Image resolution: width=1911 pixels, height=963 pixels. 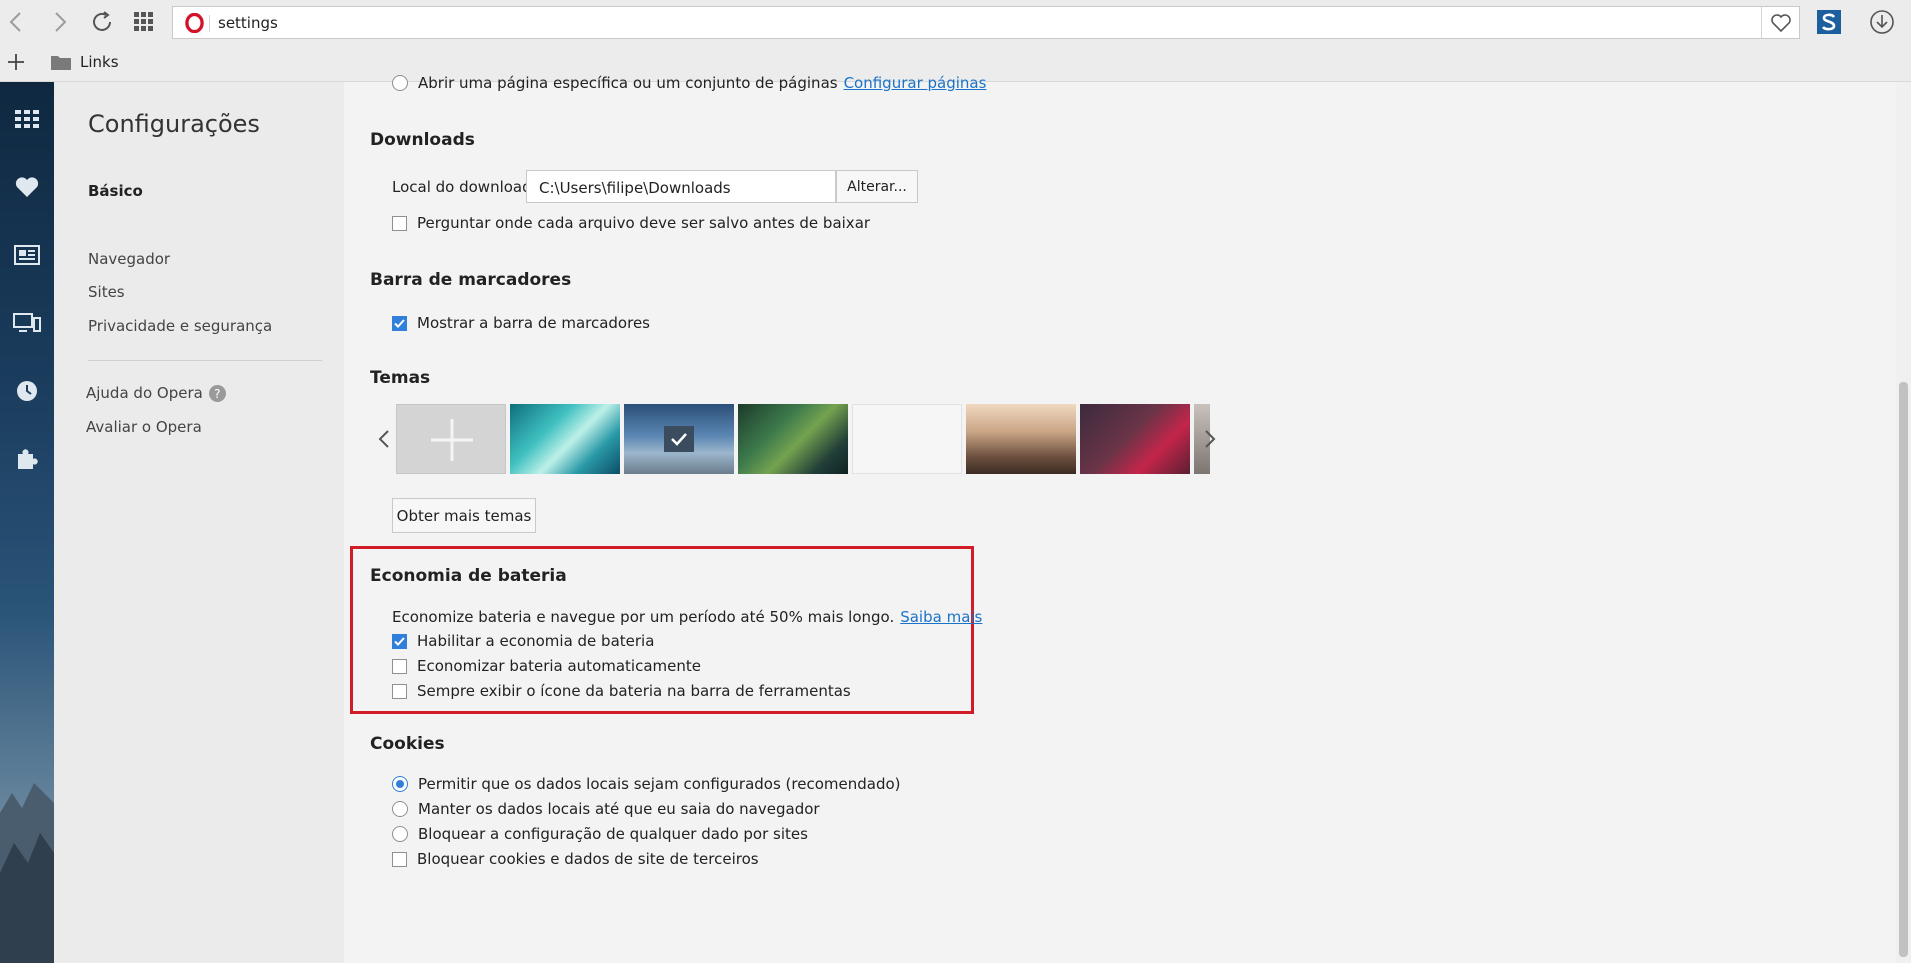 I want to click on sidebar-bookmarks, so click(x=27, y=187).